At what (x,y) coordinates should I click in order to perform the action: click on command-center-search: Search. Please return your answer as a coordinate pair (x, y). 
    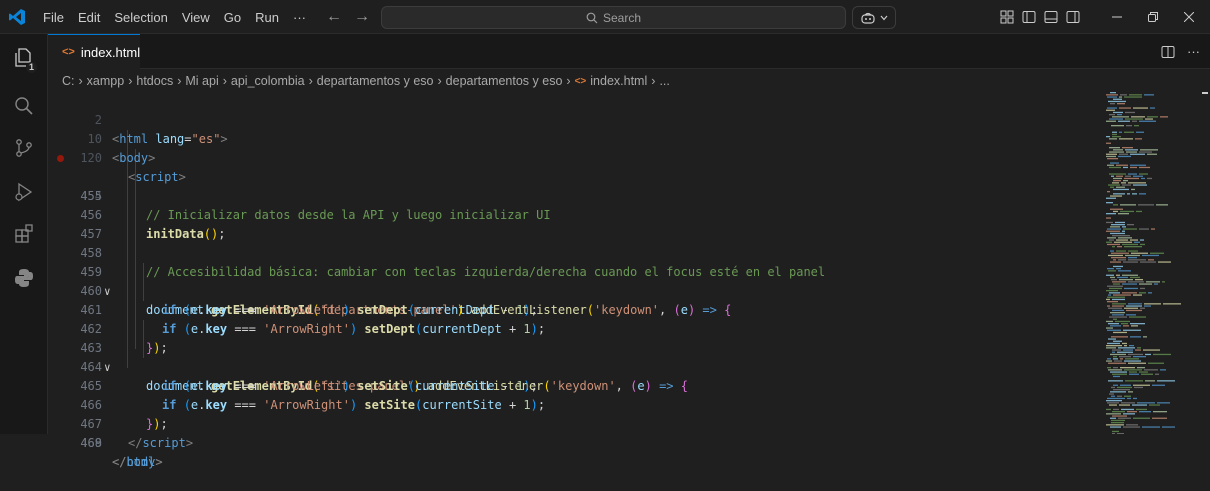
    Looking at the image, I should click on (613, 17).